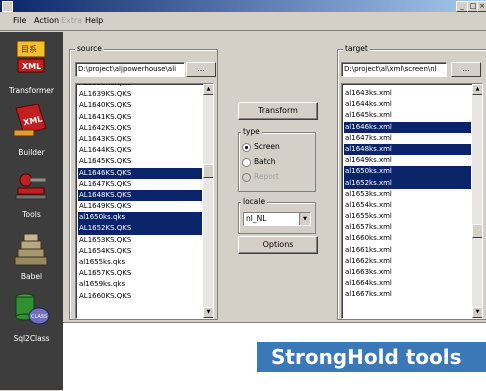 The height and width of the screenshot is (391, 486). Describe the element at coordinates (407, 194) in the screenshot. I see `list-item: al1653ks.xml` at that location.